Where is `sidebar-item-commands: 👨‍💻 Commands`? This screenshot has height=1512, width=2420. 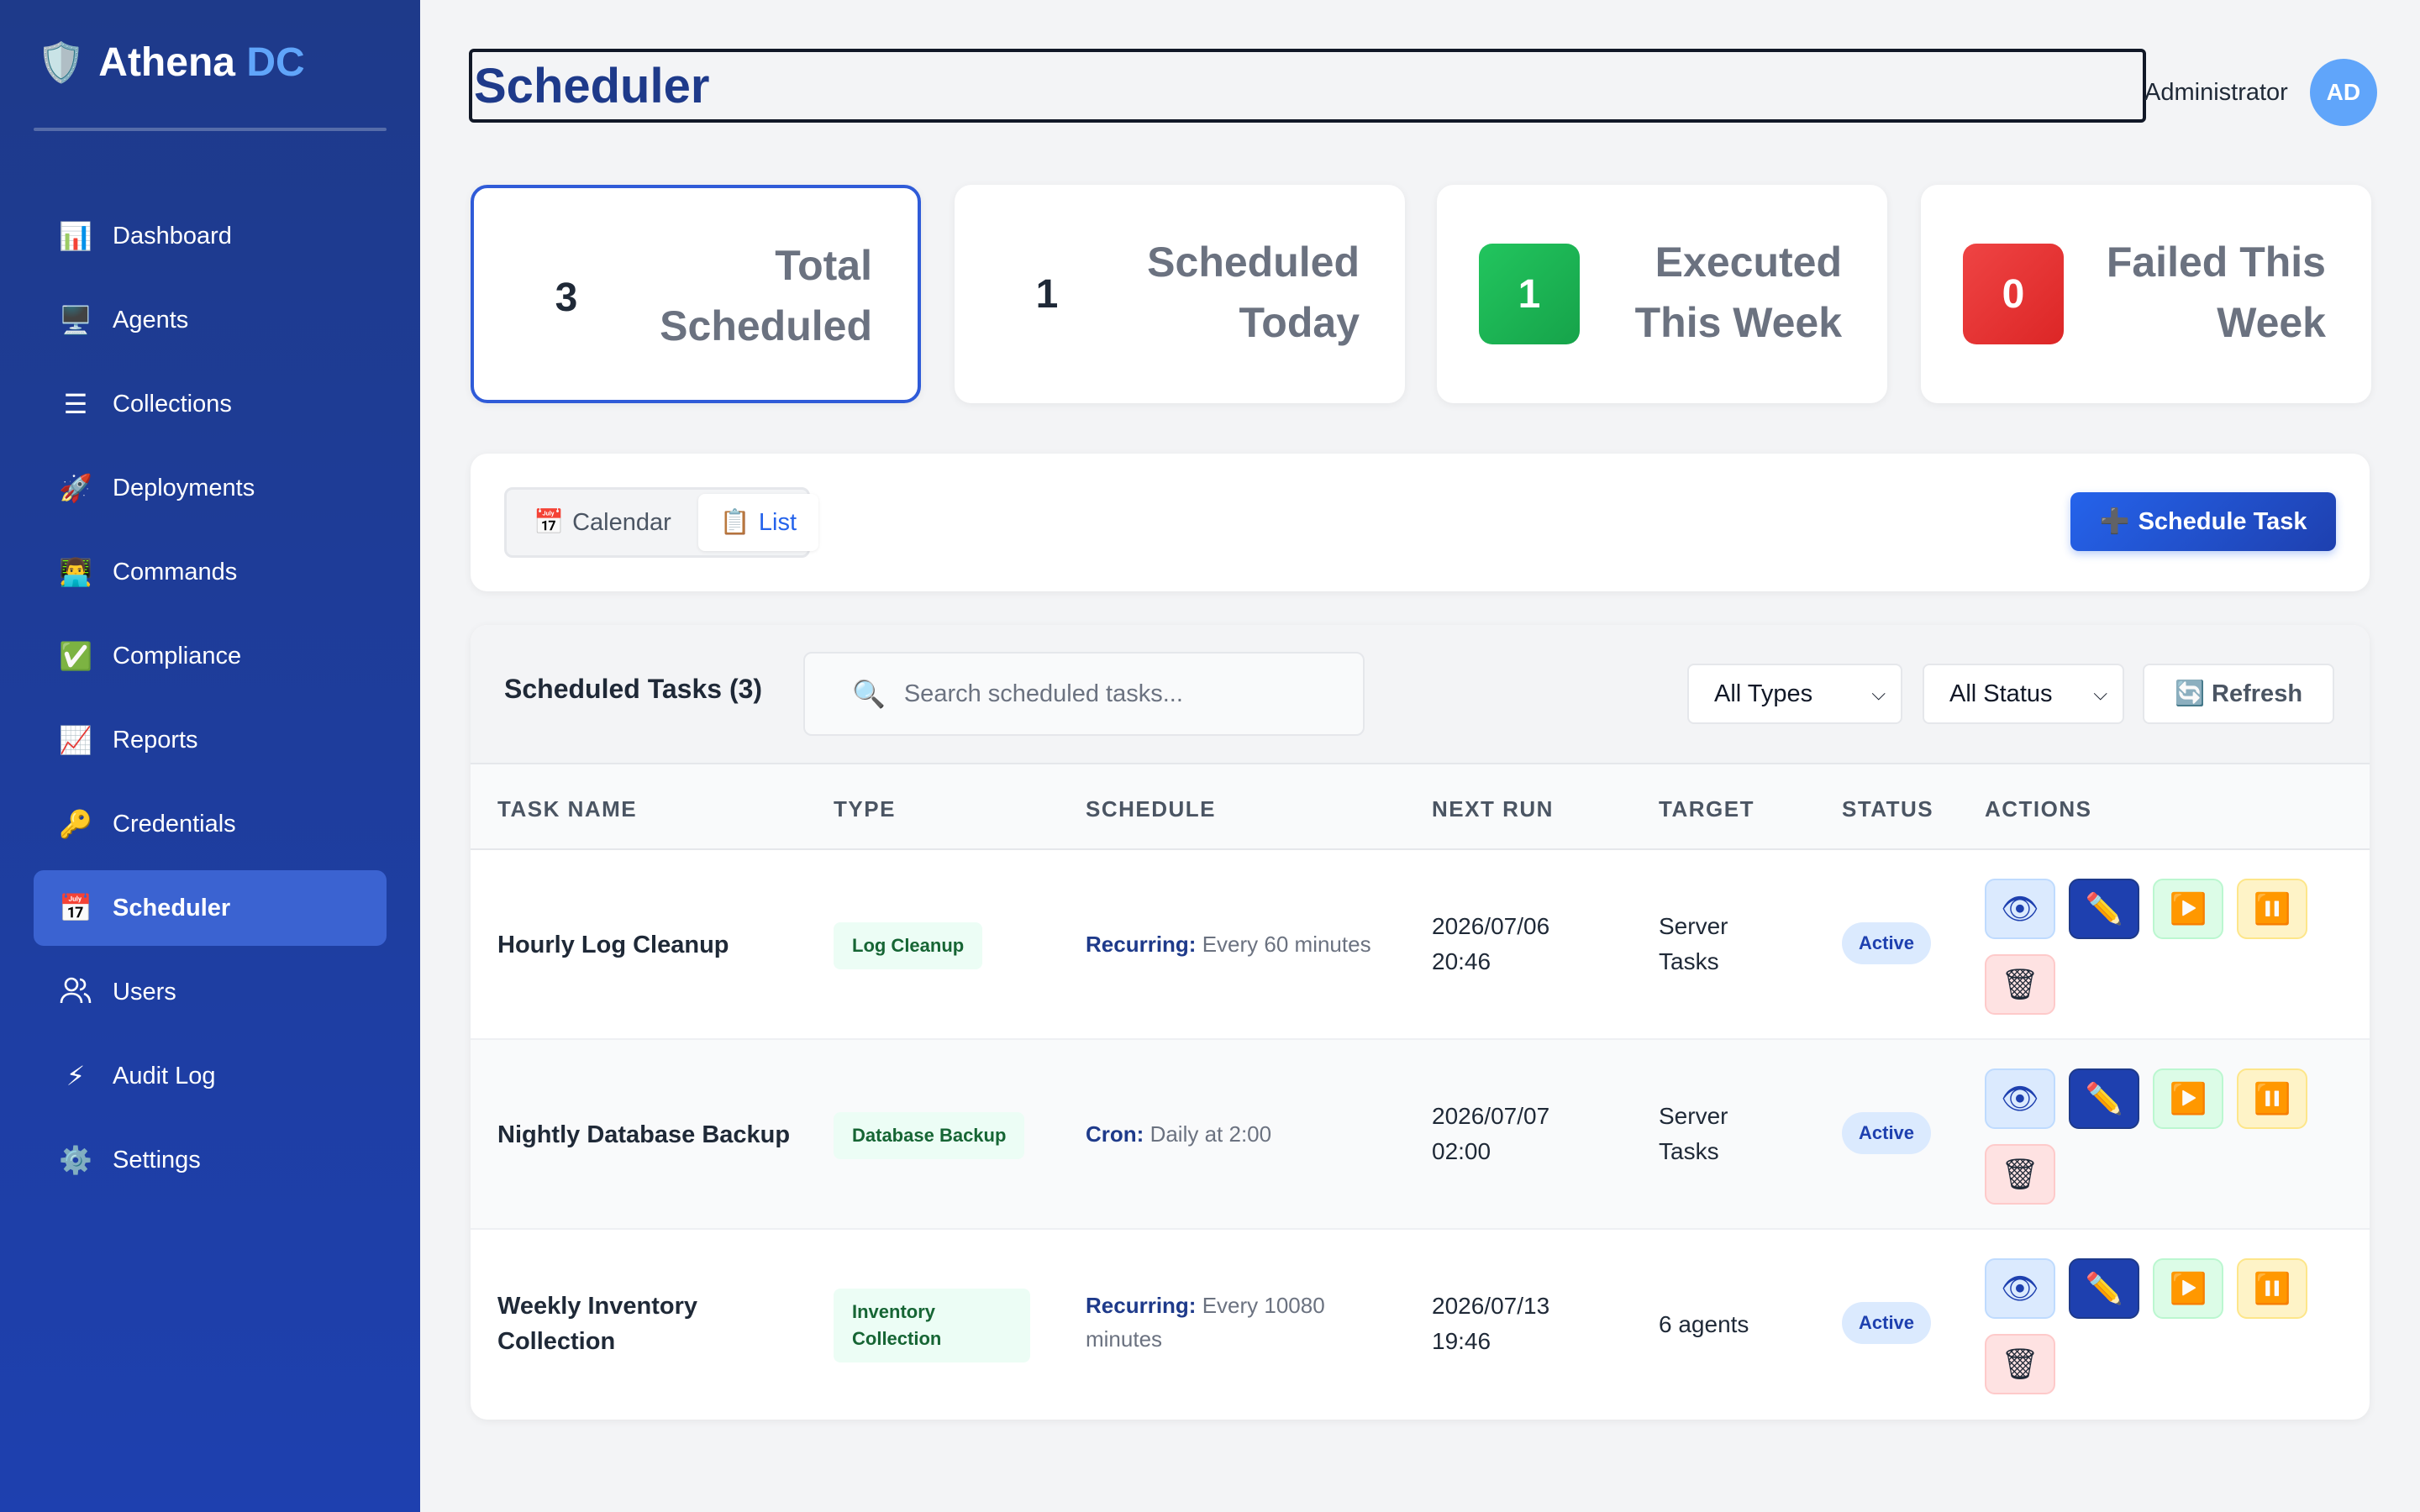 sidebar-item-commands: 👨‍💻 Commands is located at coordinates (210, 572).